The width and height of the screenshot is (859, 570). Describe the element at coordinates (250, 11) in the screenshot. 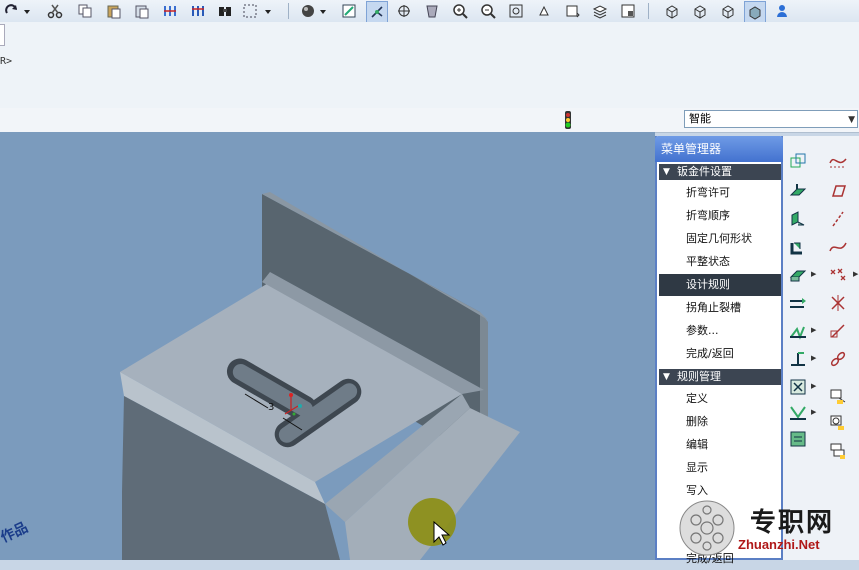

I see `select-box-icon` at that location.